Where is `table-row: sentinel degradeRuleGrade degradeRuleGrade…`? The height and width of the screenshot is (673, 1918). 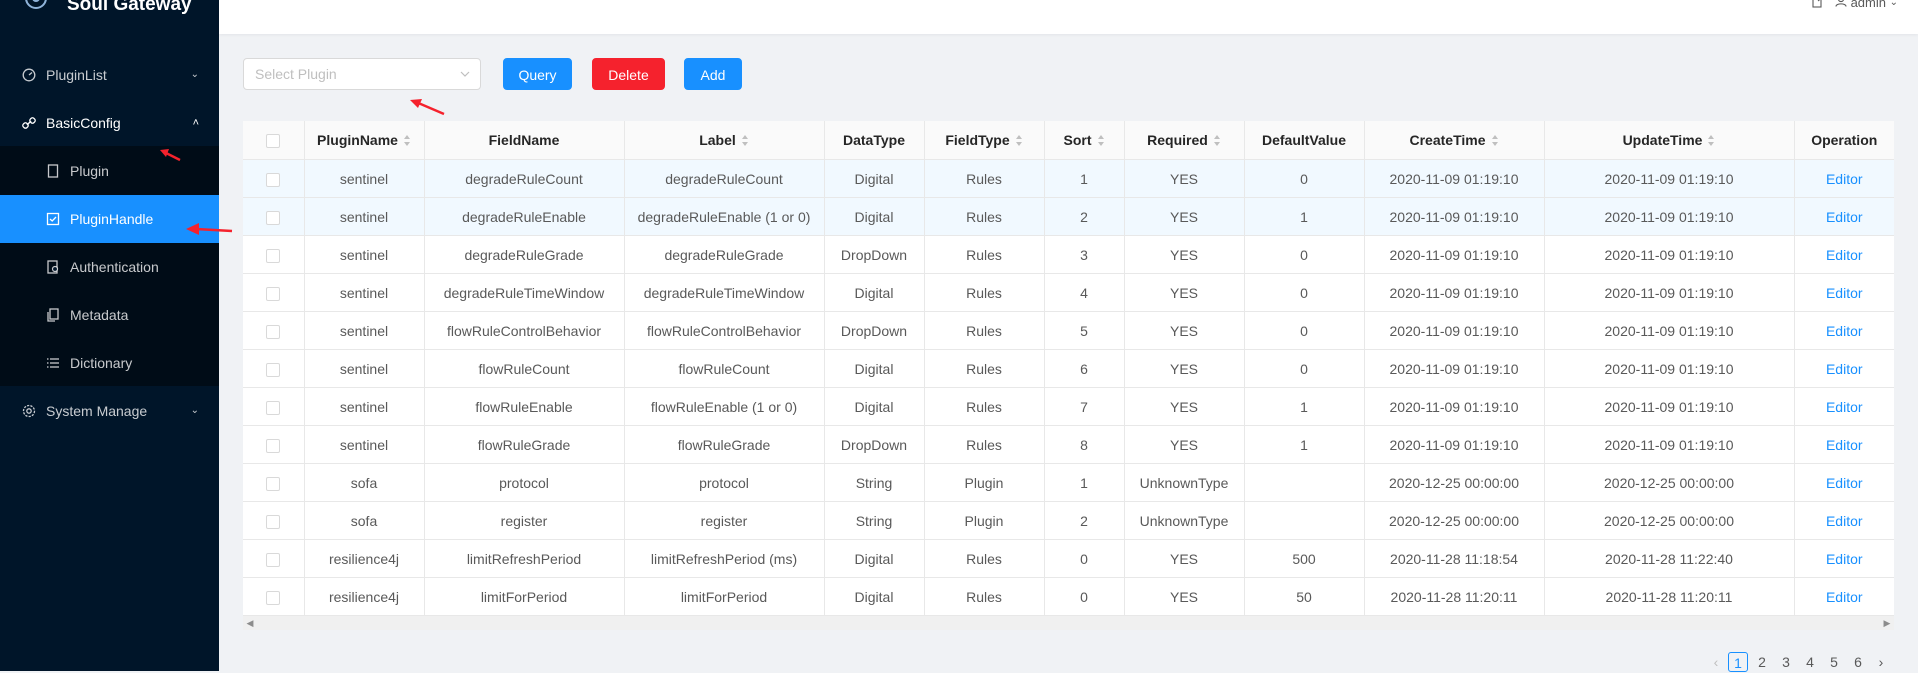
table-row: sentinel degradeRuleGrade degradeRuleGrade… is located at coordinates (1068, 254).